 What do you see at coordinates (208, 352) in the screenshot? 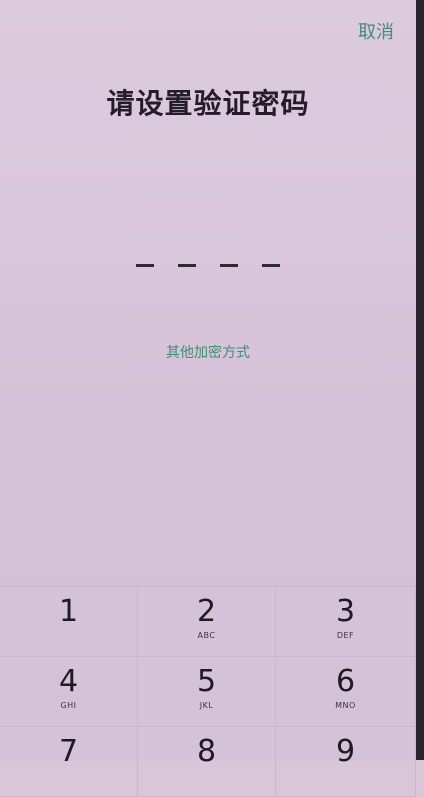
I see `other-encryption-methods-link: 其他加密方式` at bounding box center [208, 352].